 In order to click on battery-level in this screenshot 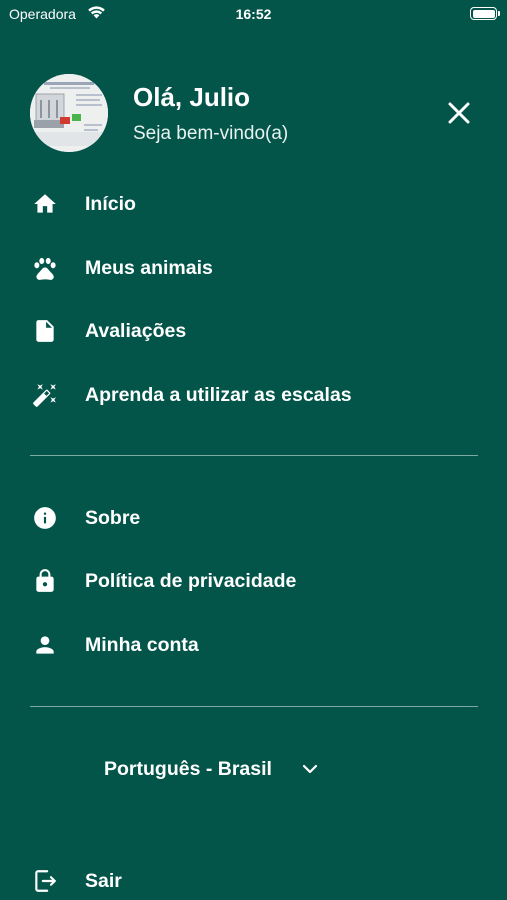, I will do `click(483, 13)`.